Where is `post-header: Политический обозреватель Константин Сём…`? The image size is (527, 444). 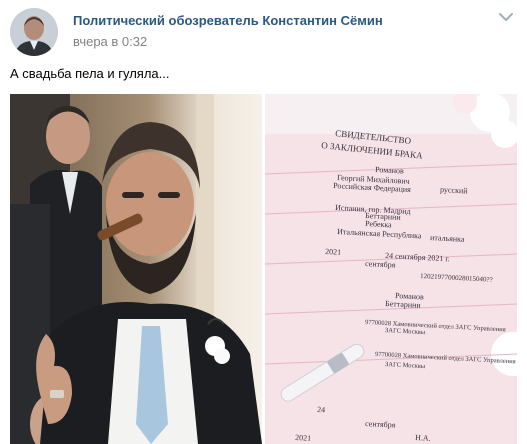 post-header: Политический обозреватель Константин Сём… is located at coordinates (263, 32).